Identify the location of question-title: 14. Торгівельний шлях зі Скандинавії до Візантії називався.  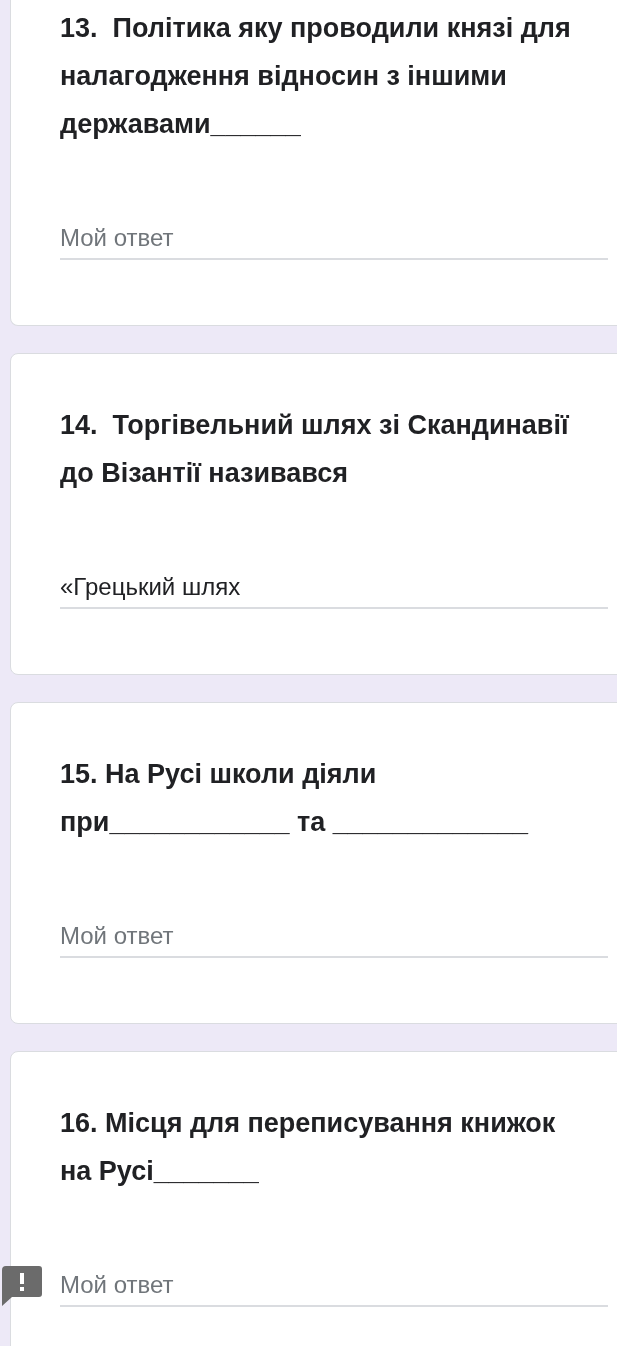
(315, 449).